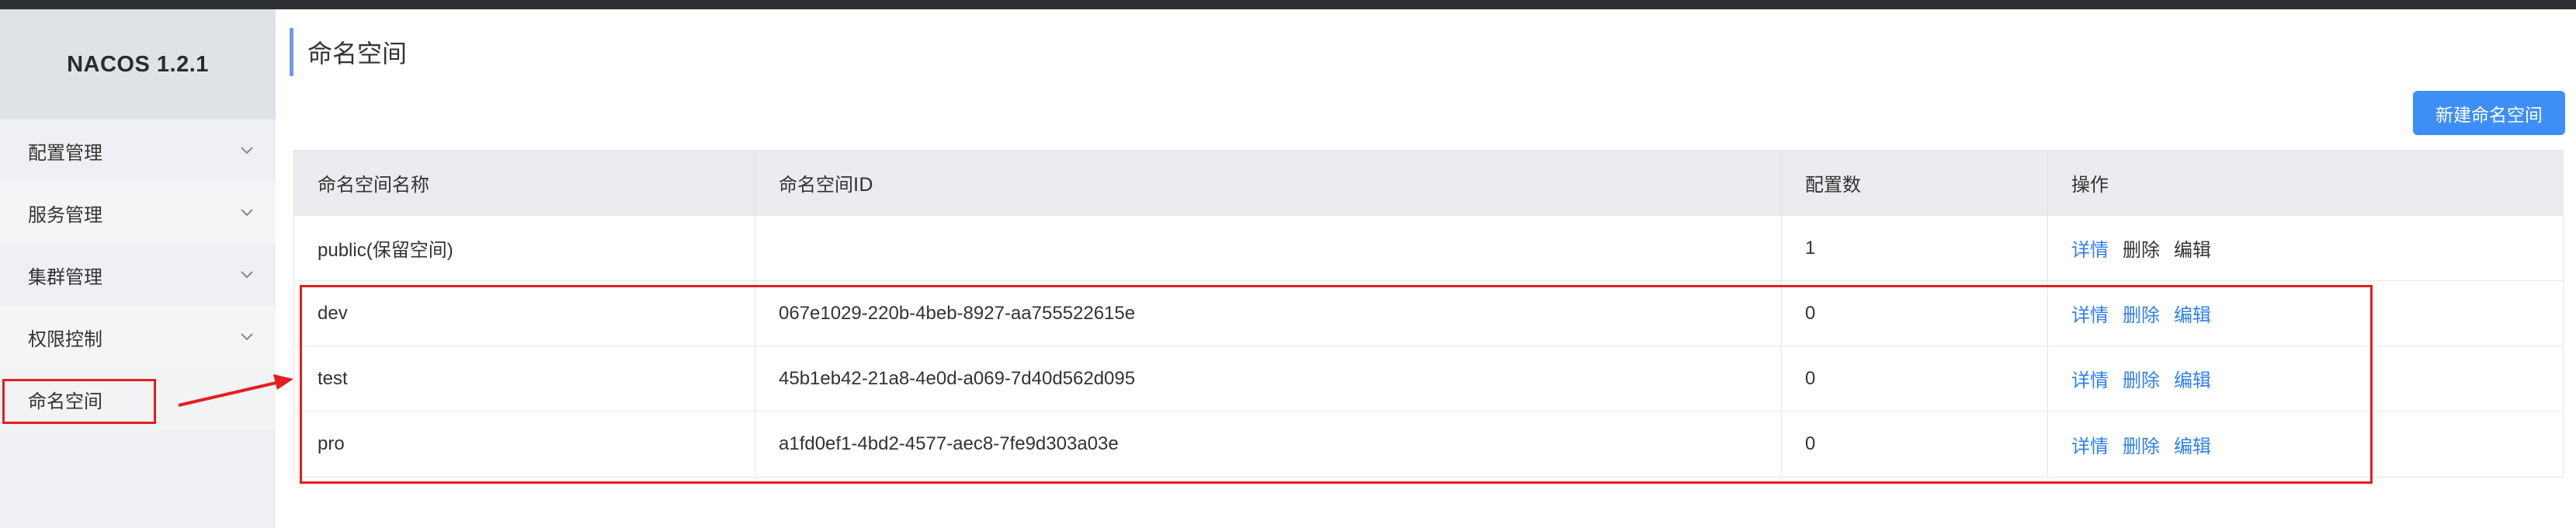  What do you see at coordinates (65, 152) in the screenshot?
I see `sidebar-item-label: 配置管理` at bounding box center [65, 152].